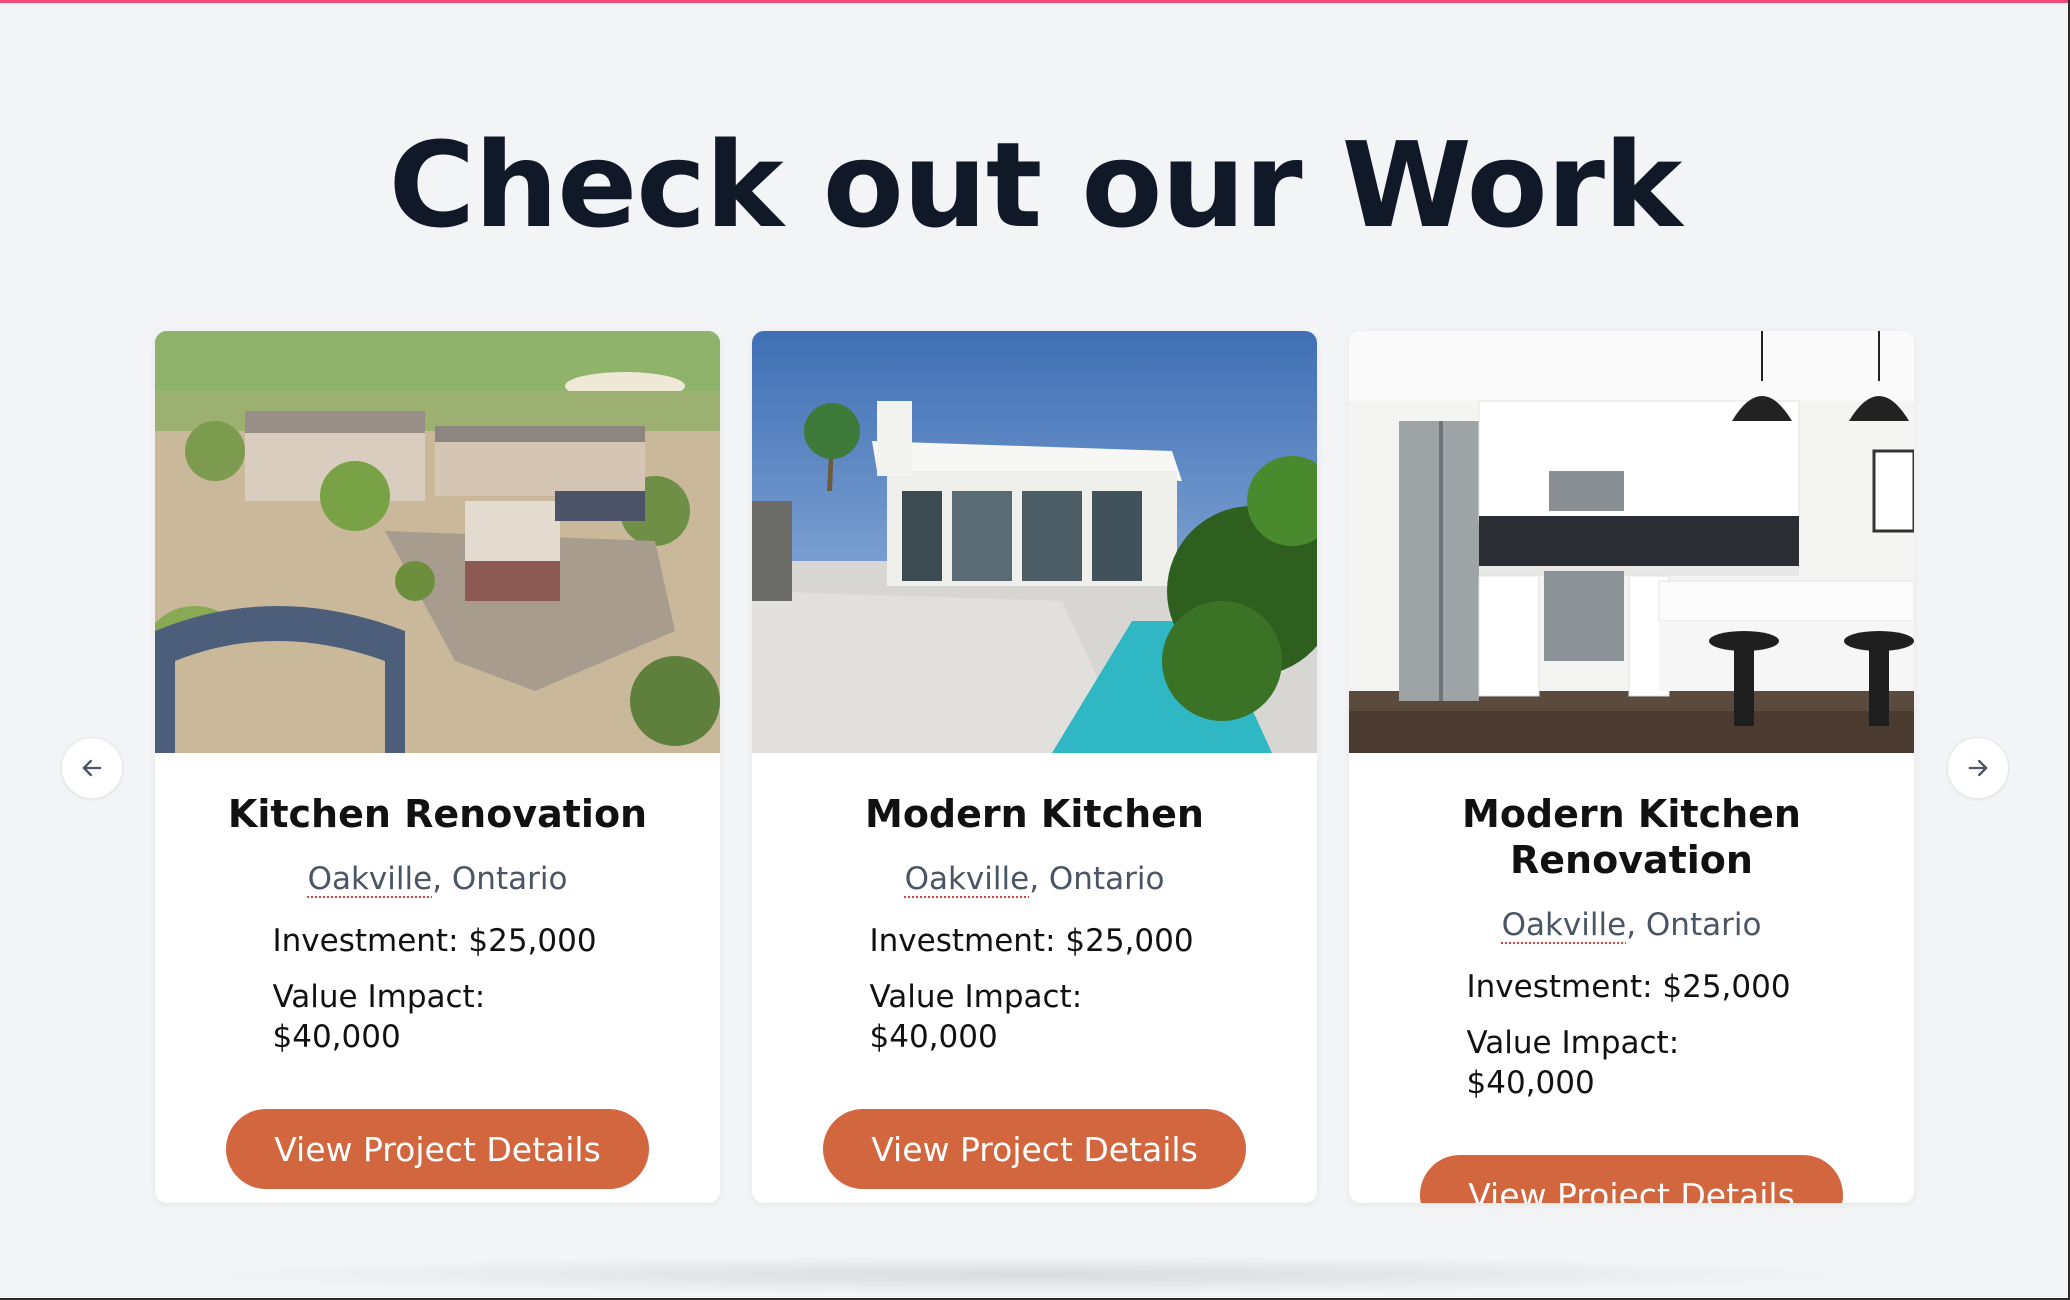  I want to click on project-title: Modern Kitchen, so click(1034, 814).